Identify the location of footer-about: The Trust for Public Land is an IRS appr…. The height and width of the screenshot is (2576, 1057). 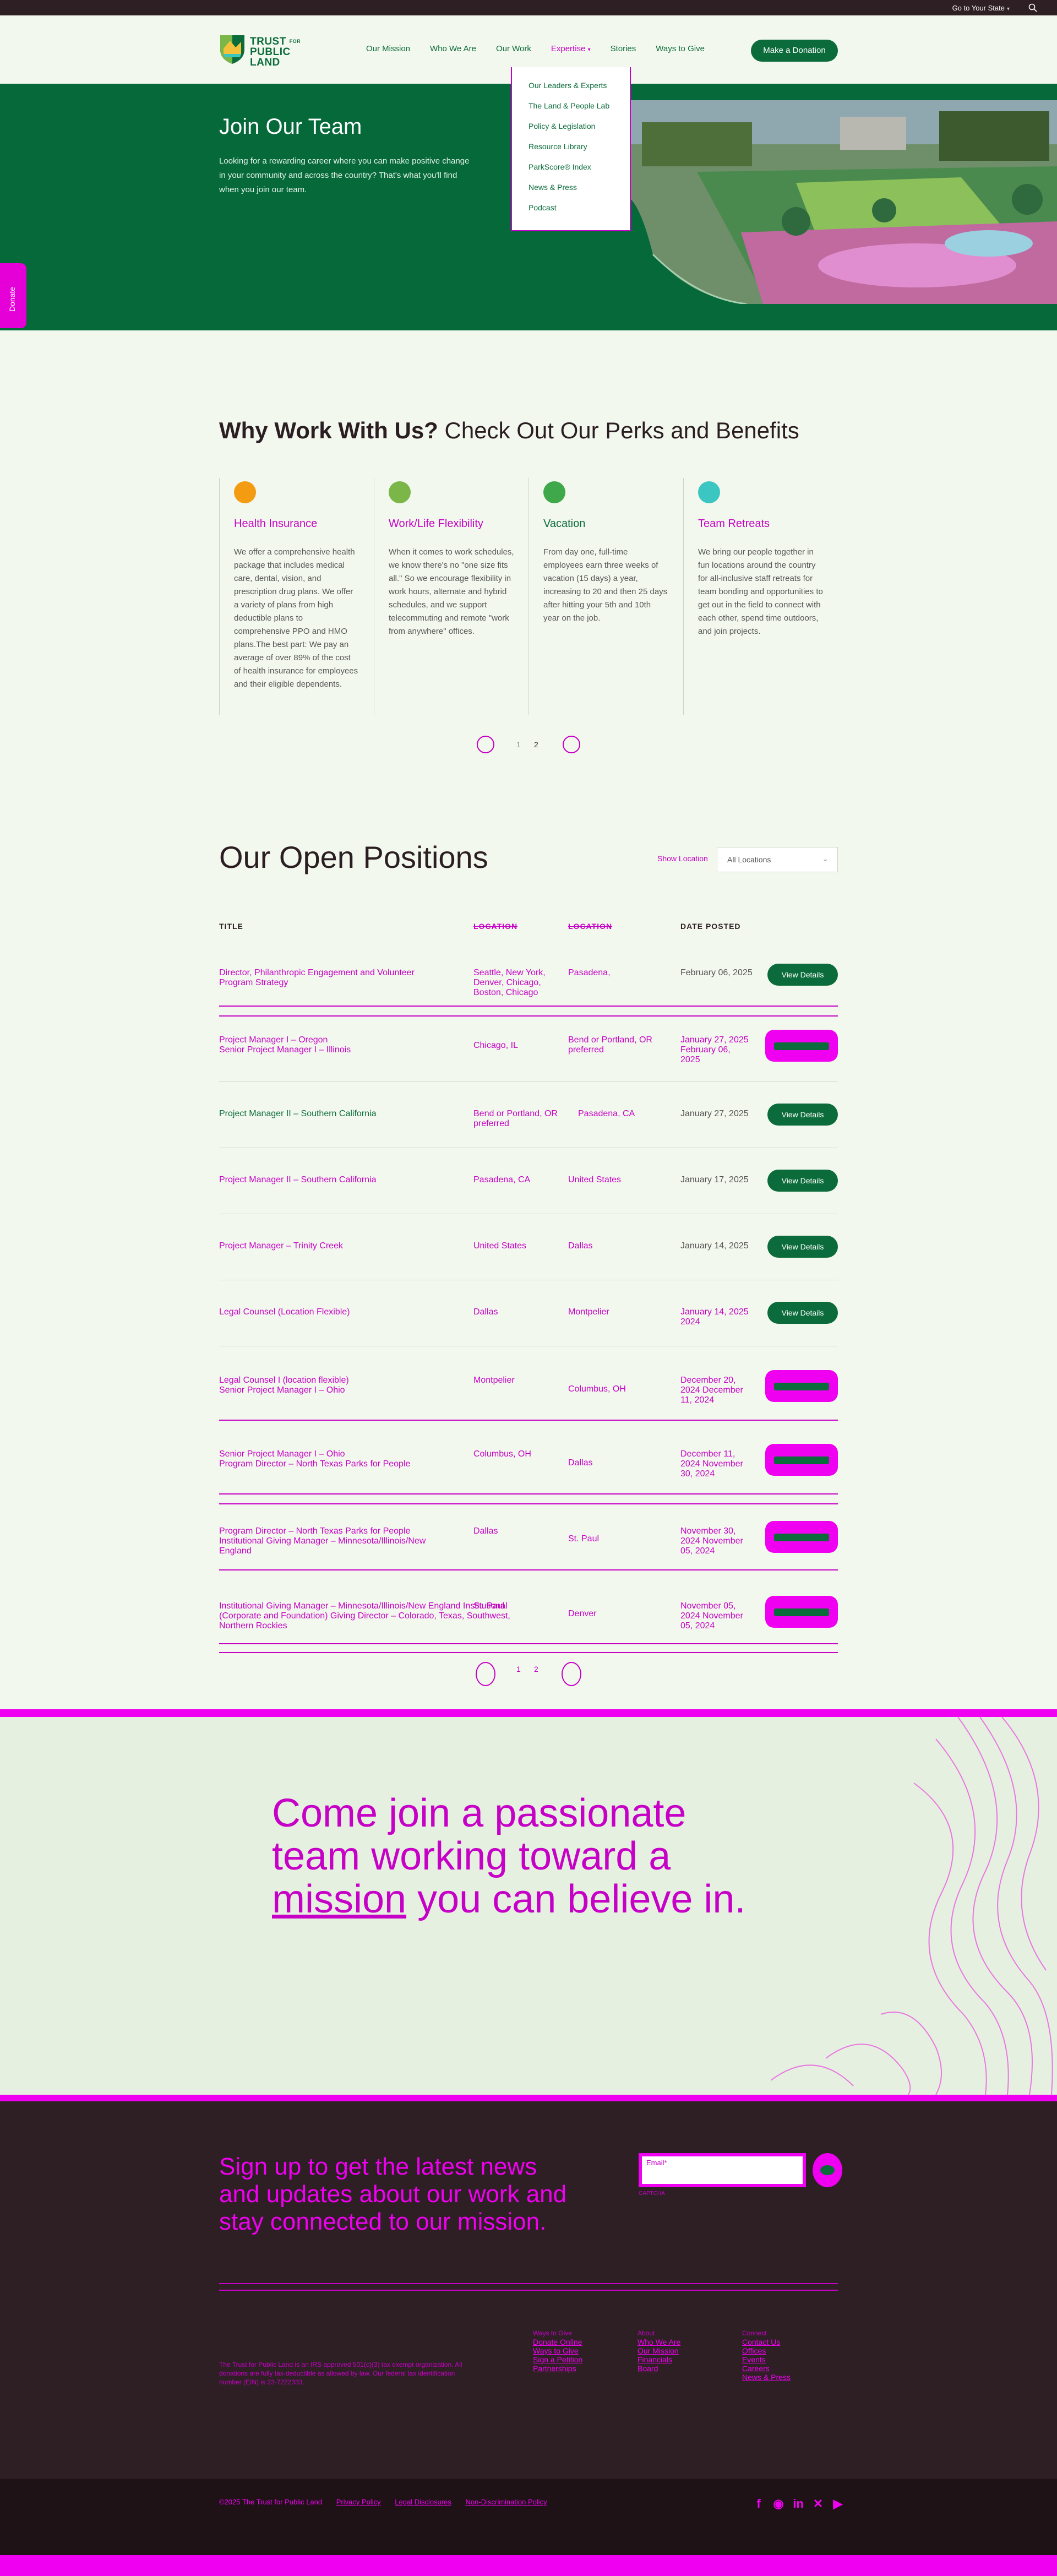
(341, 2374).